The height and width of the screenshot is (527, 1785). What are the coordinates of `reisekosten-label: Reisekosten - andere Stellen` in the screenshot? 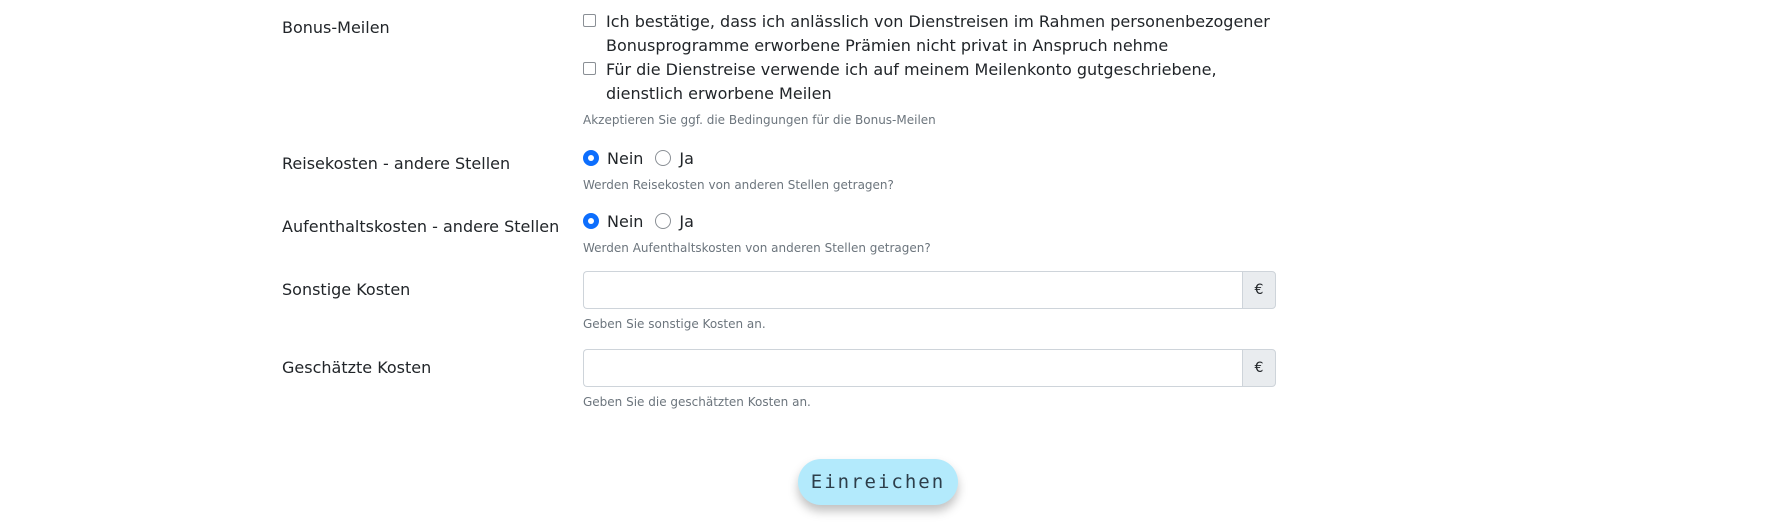 It's located at (396, 163).